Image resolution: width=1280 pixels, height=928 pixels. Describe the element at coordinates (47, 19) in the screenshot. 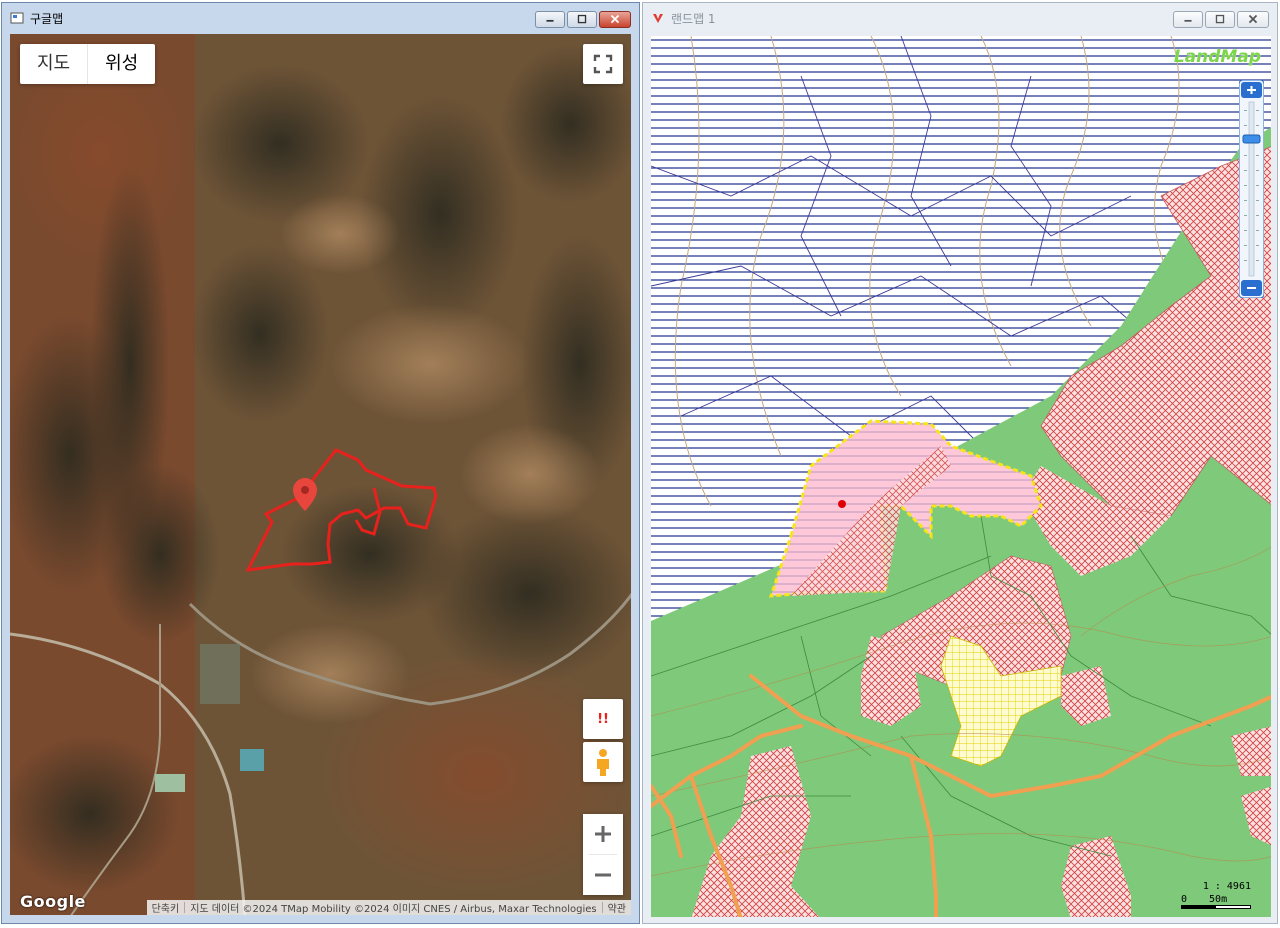

I see `window-title: 구글맵` at that location.